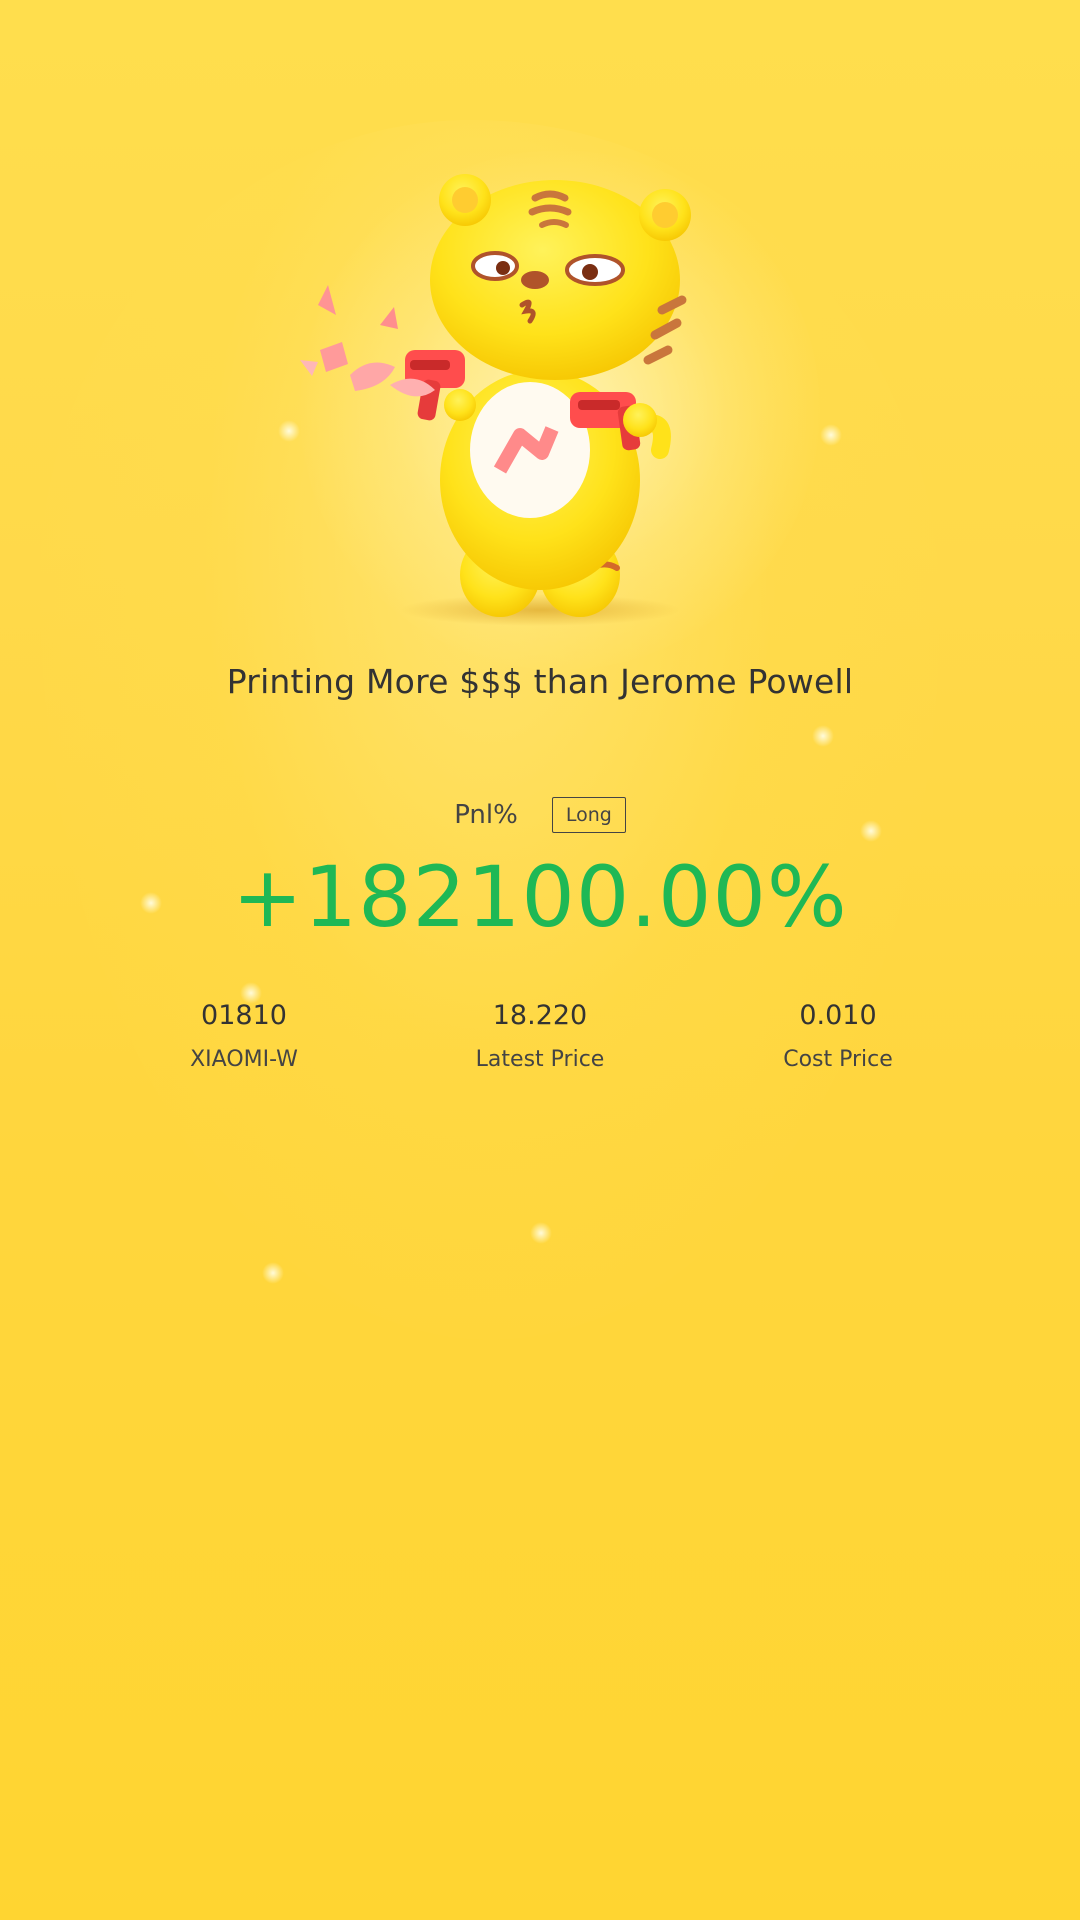 The image size is (1080, 1920). What do you see at coordinates (838, 1015) in the screenshot?
I see `cost-price-value: 0.010` at bounding box center [838, 1015].